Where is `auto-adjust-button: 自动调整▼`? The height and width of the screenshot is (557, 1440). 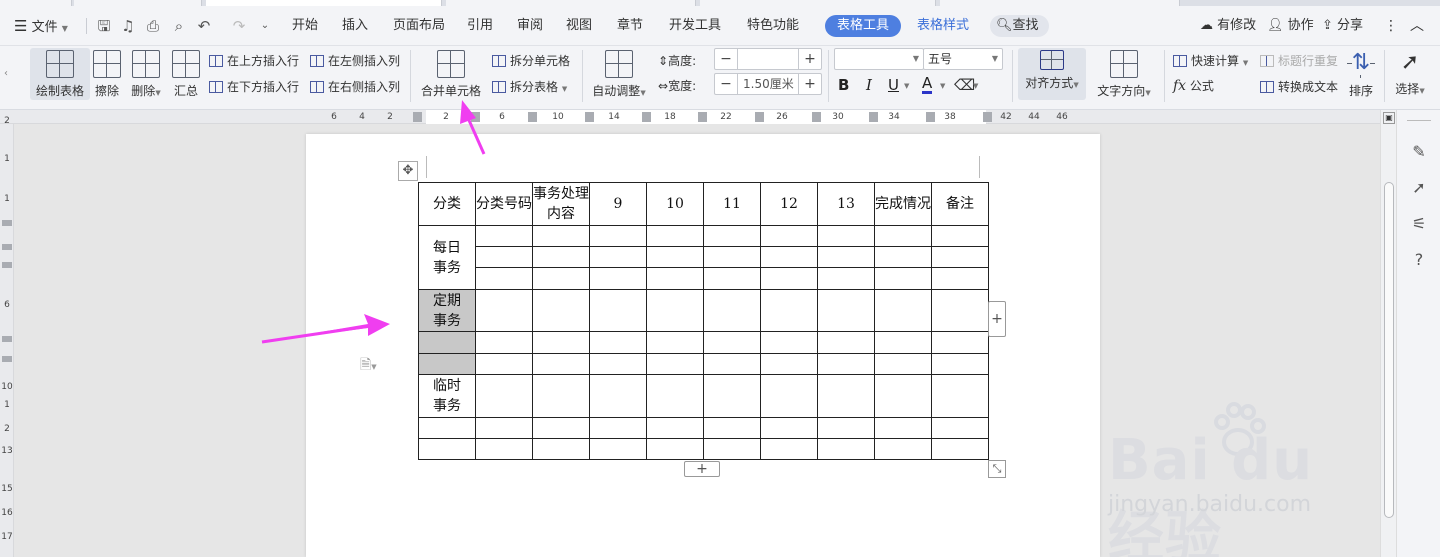
auto-adjust-button: 自动调整▼ is located at coordinates (619, 73).